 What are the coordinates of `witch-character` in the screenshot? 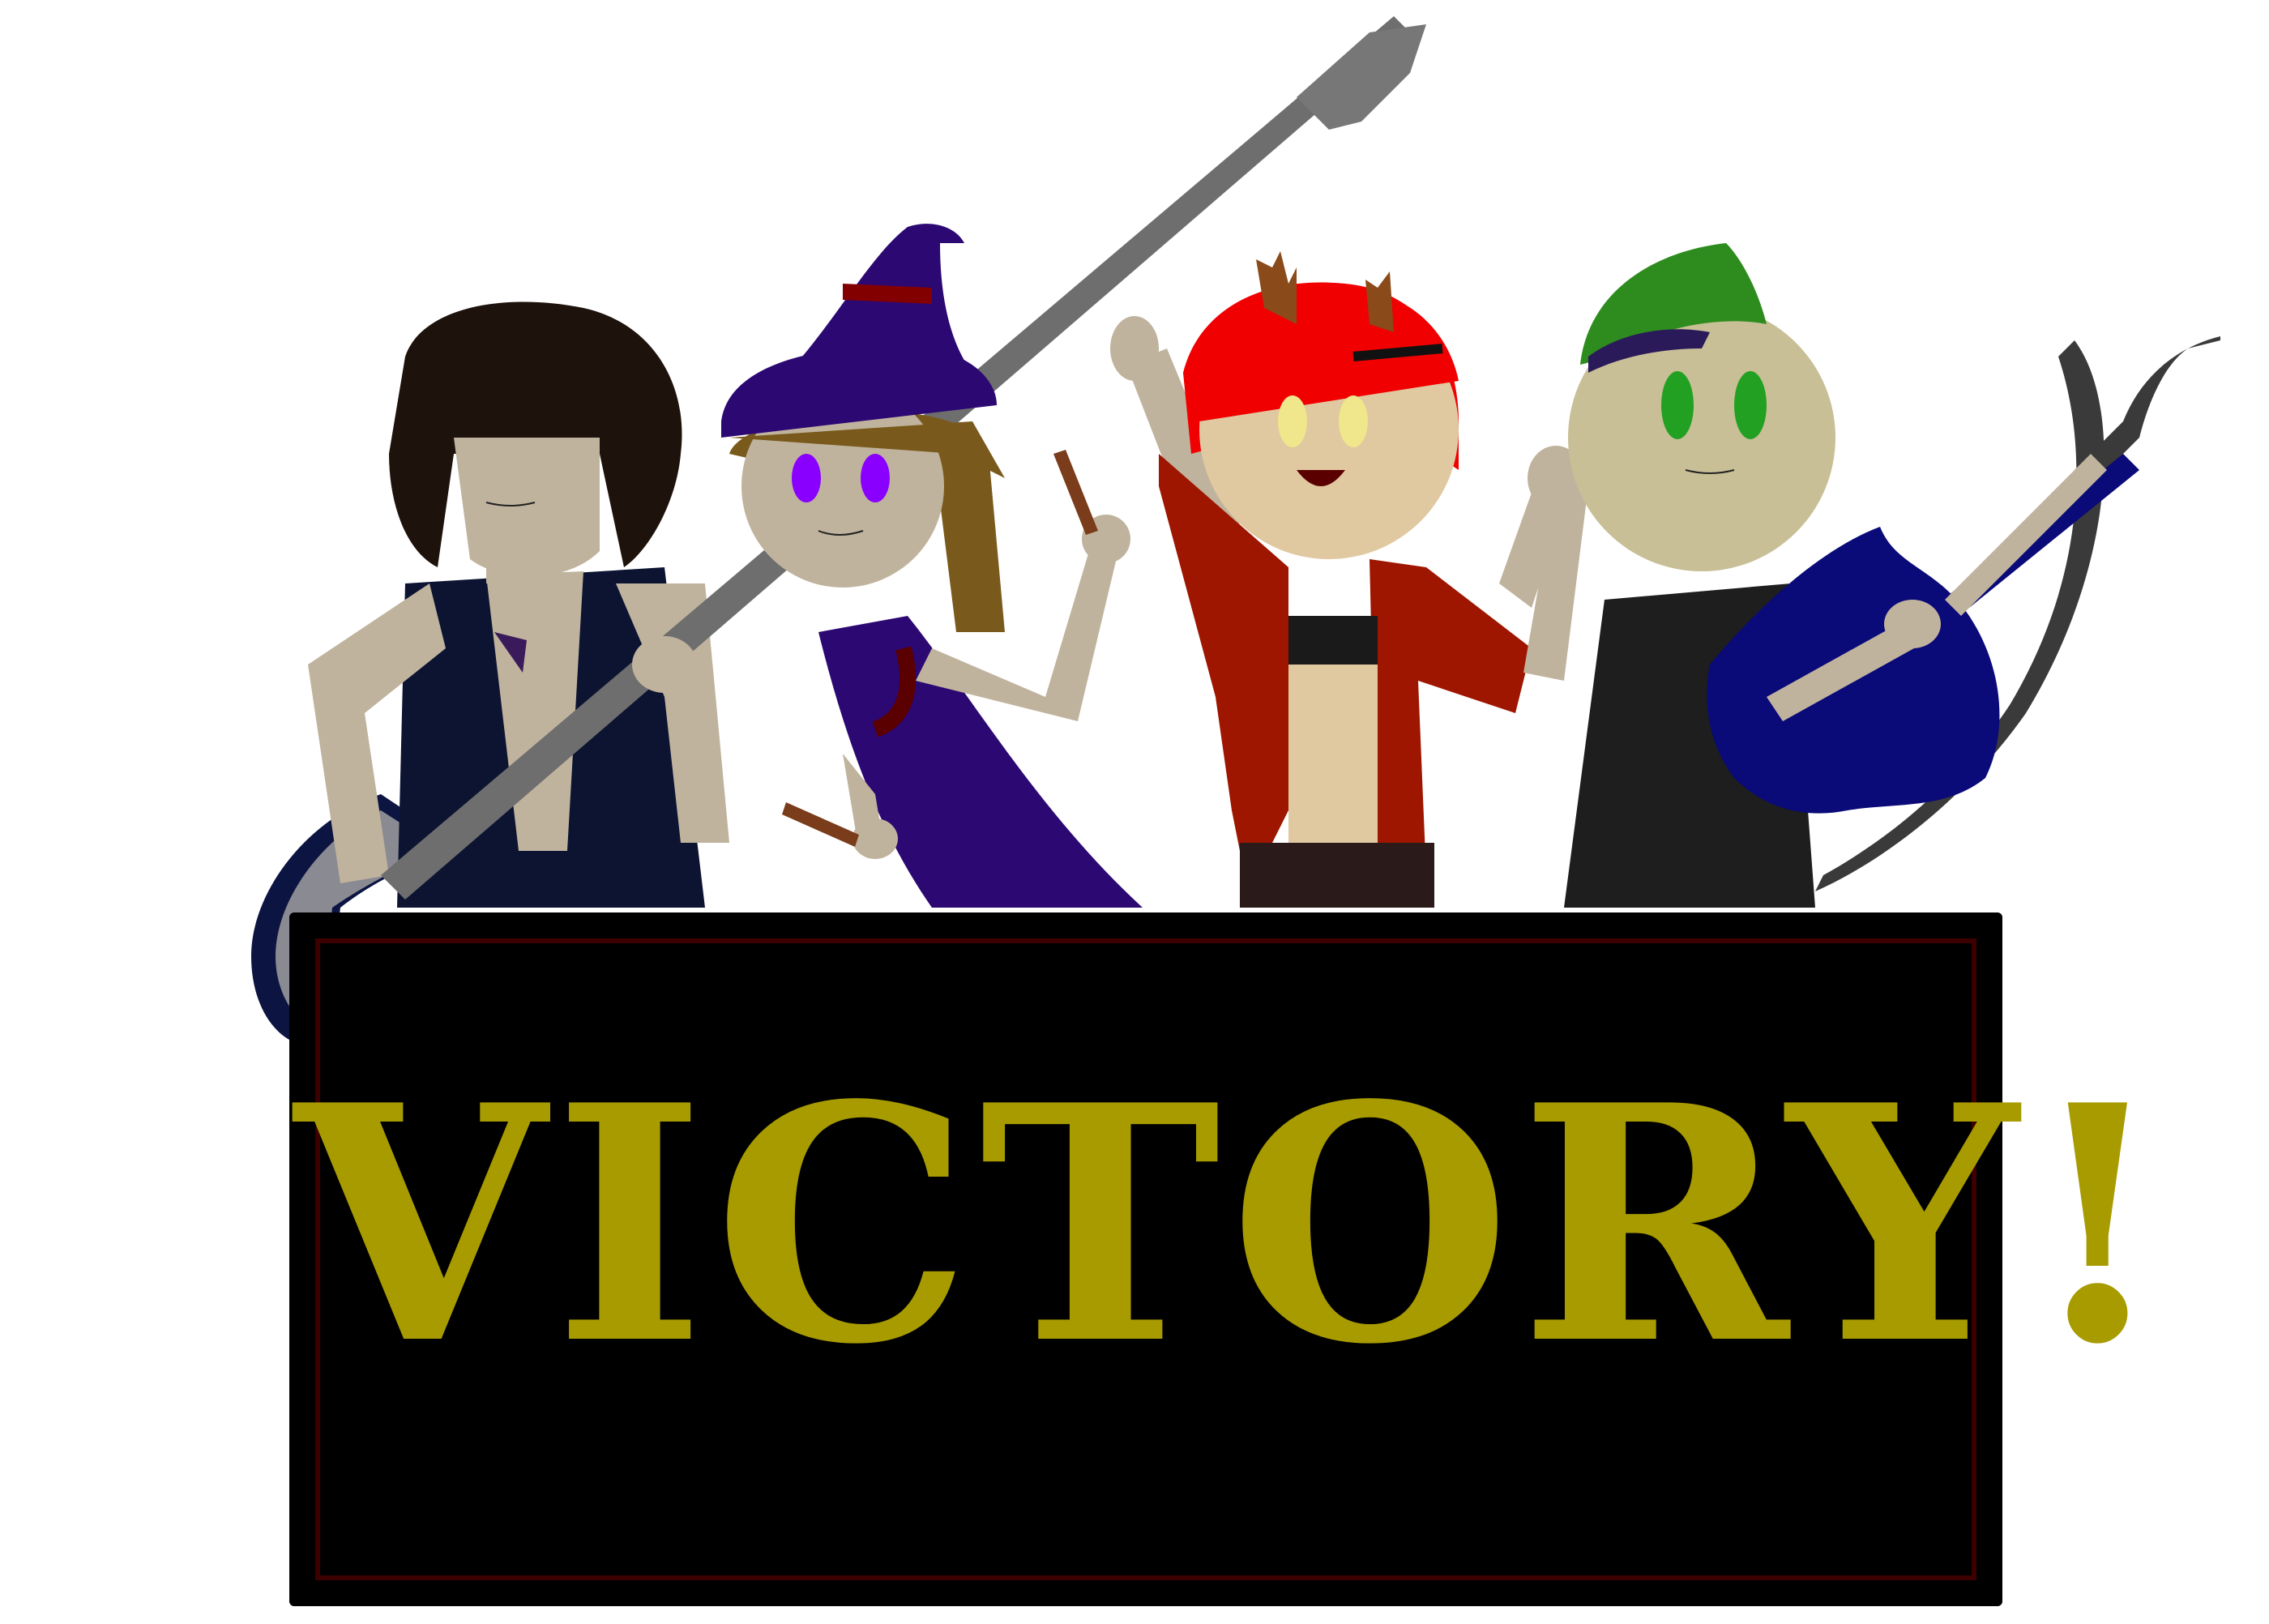 It's located at (932, 566).